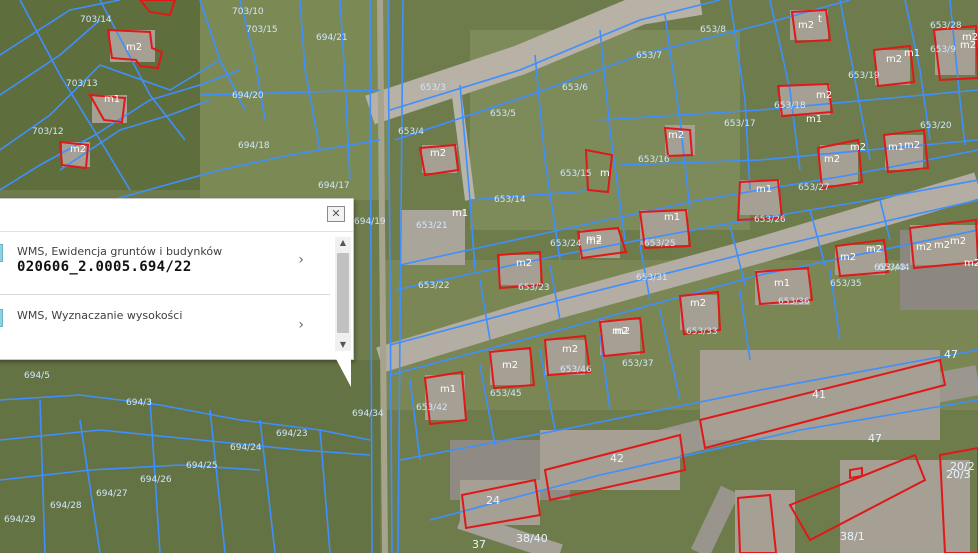 The width and height of the screenshot is (978, 553). What do you see at coordinates (894, 268) in the screenshot?
I see `parcel-label: 653/44` at bounding box center [894, 268].